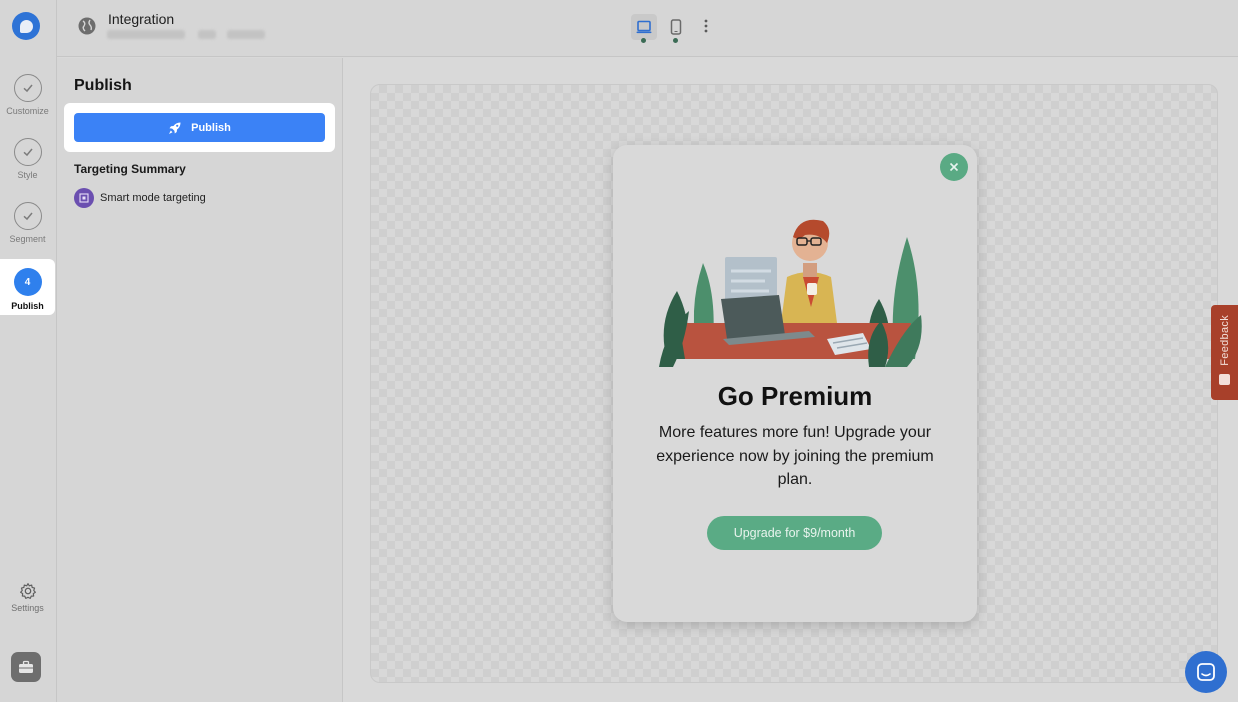  I want to click on step-number: 4, so click(27, 282).